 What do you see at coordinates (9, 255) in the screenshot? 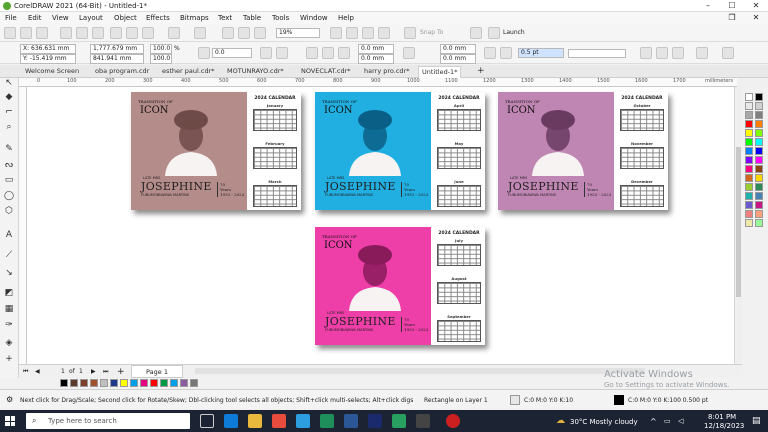
I see `parallel-dimension-icon: ⟋` at bounding box center [9, 255].